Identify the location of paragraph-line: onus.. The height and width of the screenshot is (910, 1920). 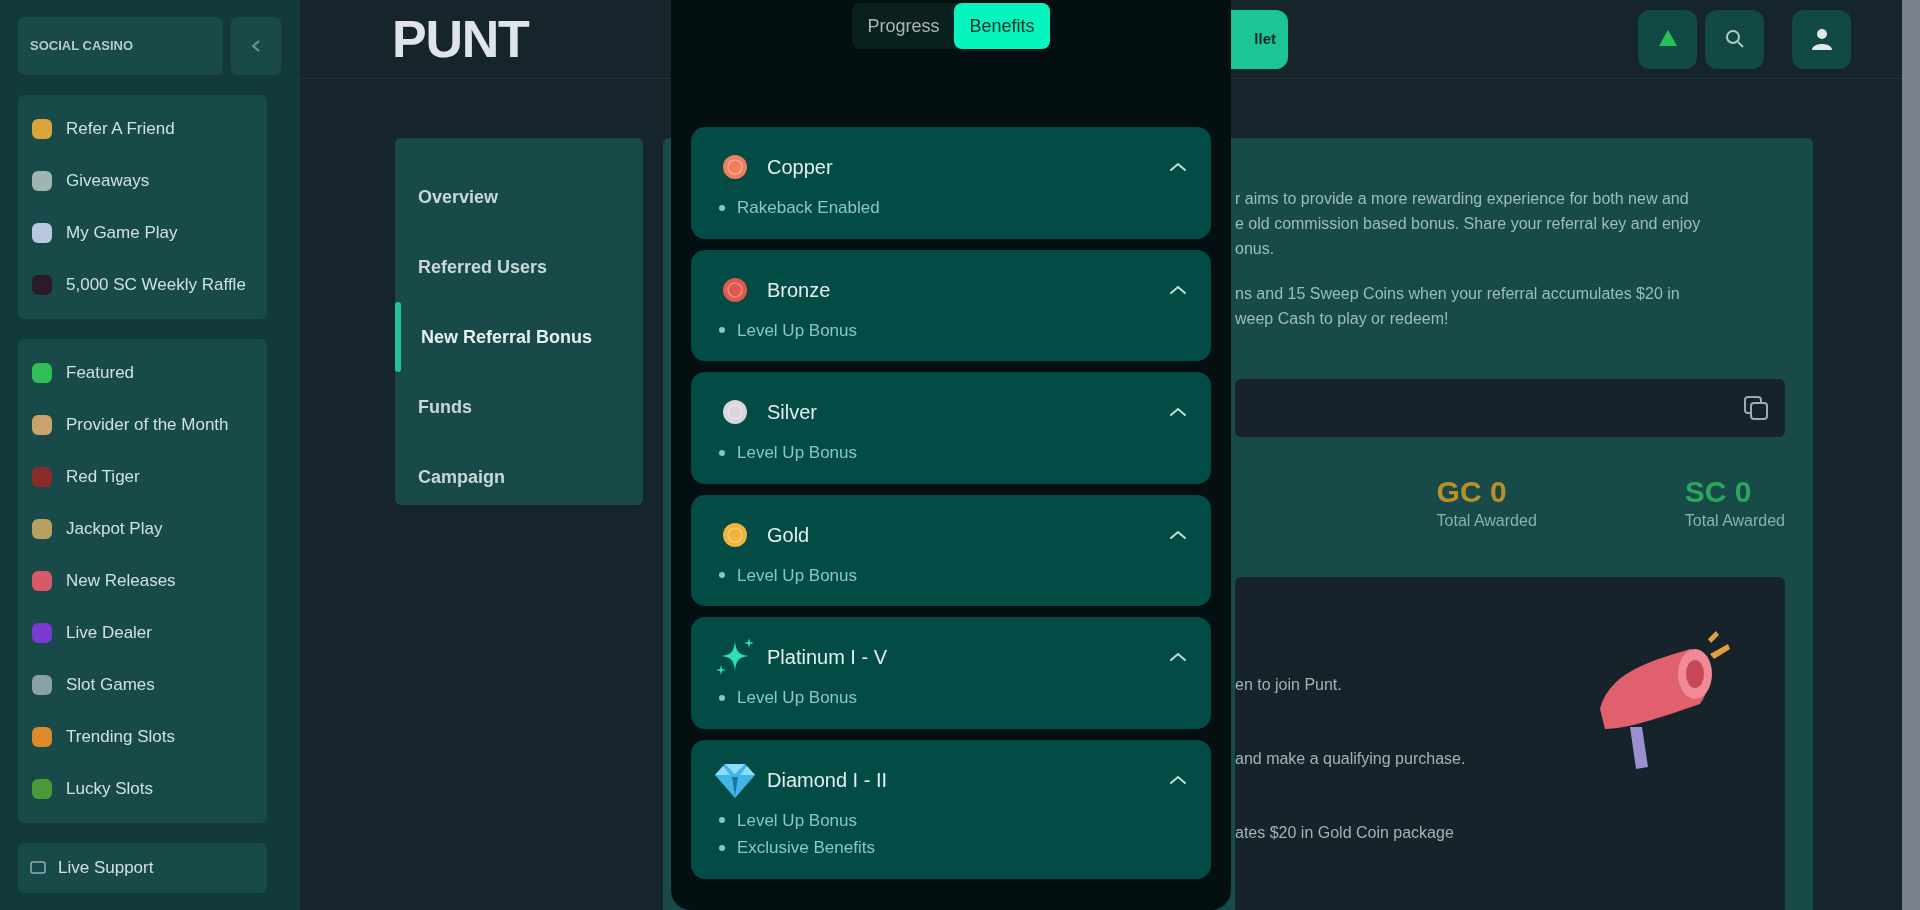
(1255, 249).